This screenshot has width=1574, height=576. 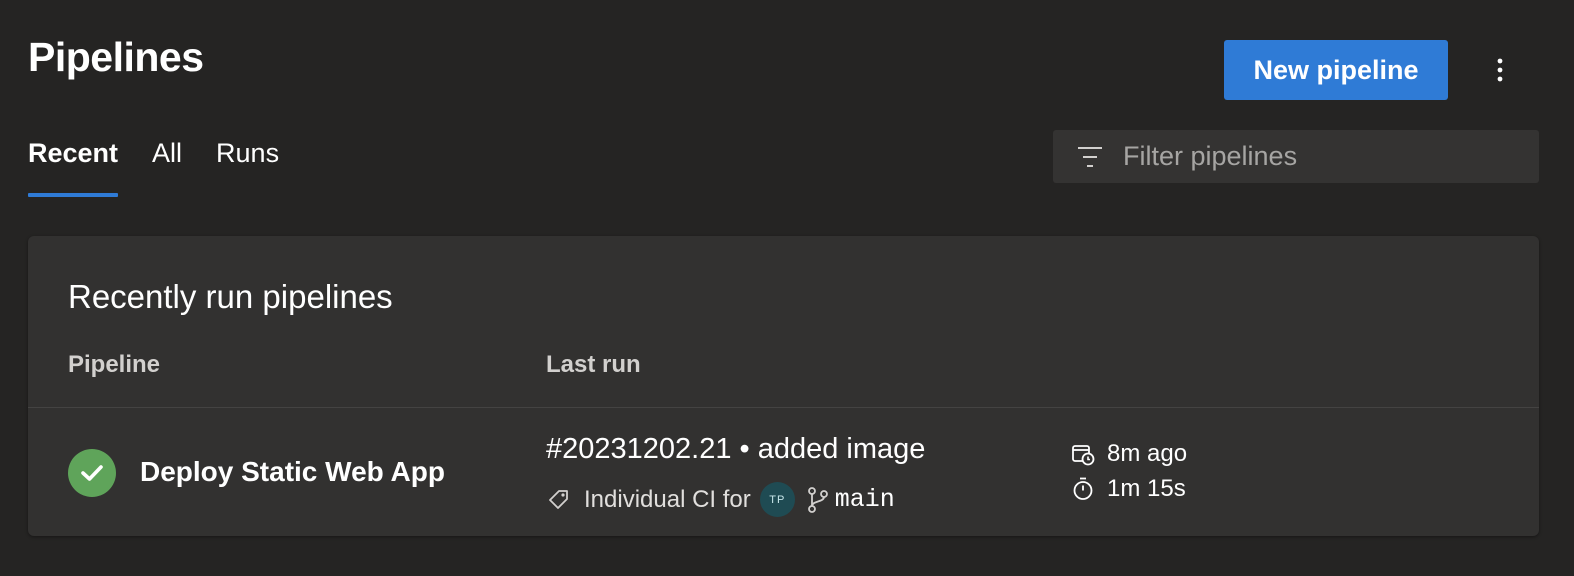 I want to click on column-header-pipeline: Pipeline, so click(x=114, y=364).